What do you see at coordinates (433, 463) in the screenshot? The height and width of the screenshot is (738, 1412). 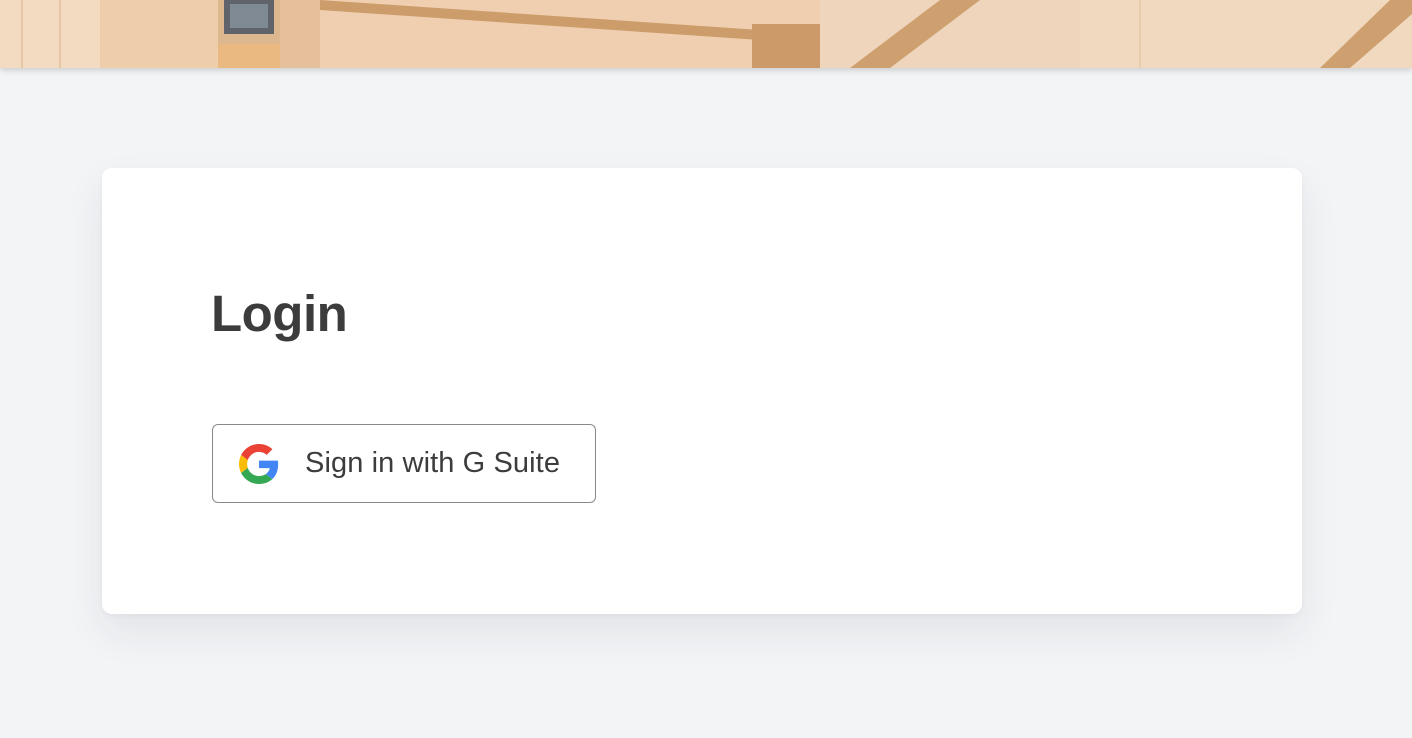 I see `sign-in-button-label: Sign in with G Suite` at bounding box center [433, 463].